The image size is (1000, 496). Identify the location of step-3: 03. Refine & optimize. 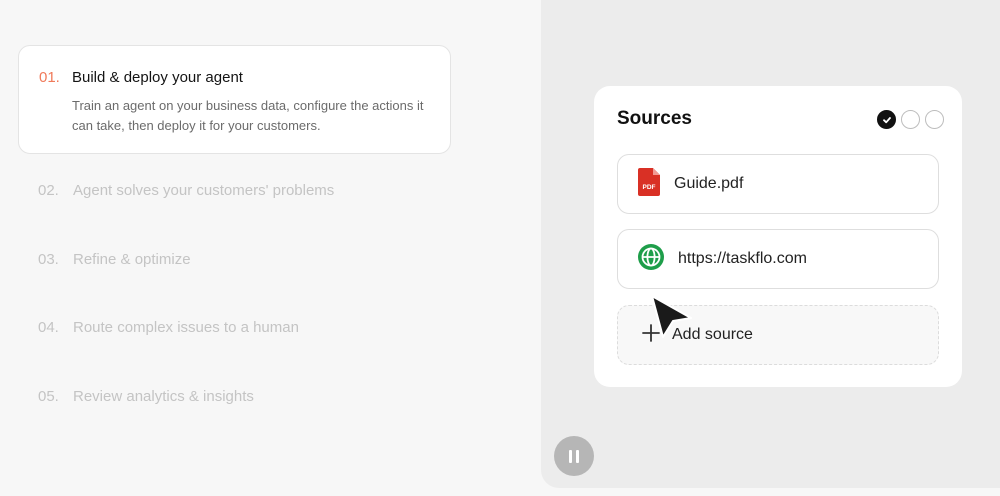
(234, 262).